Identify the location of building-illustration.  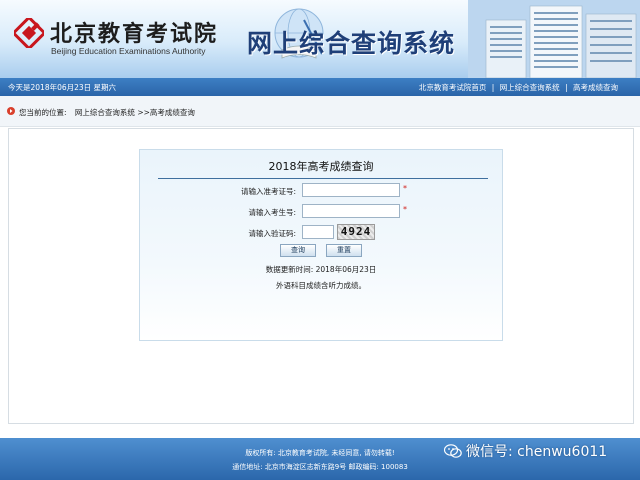
(554, 39).